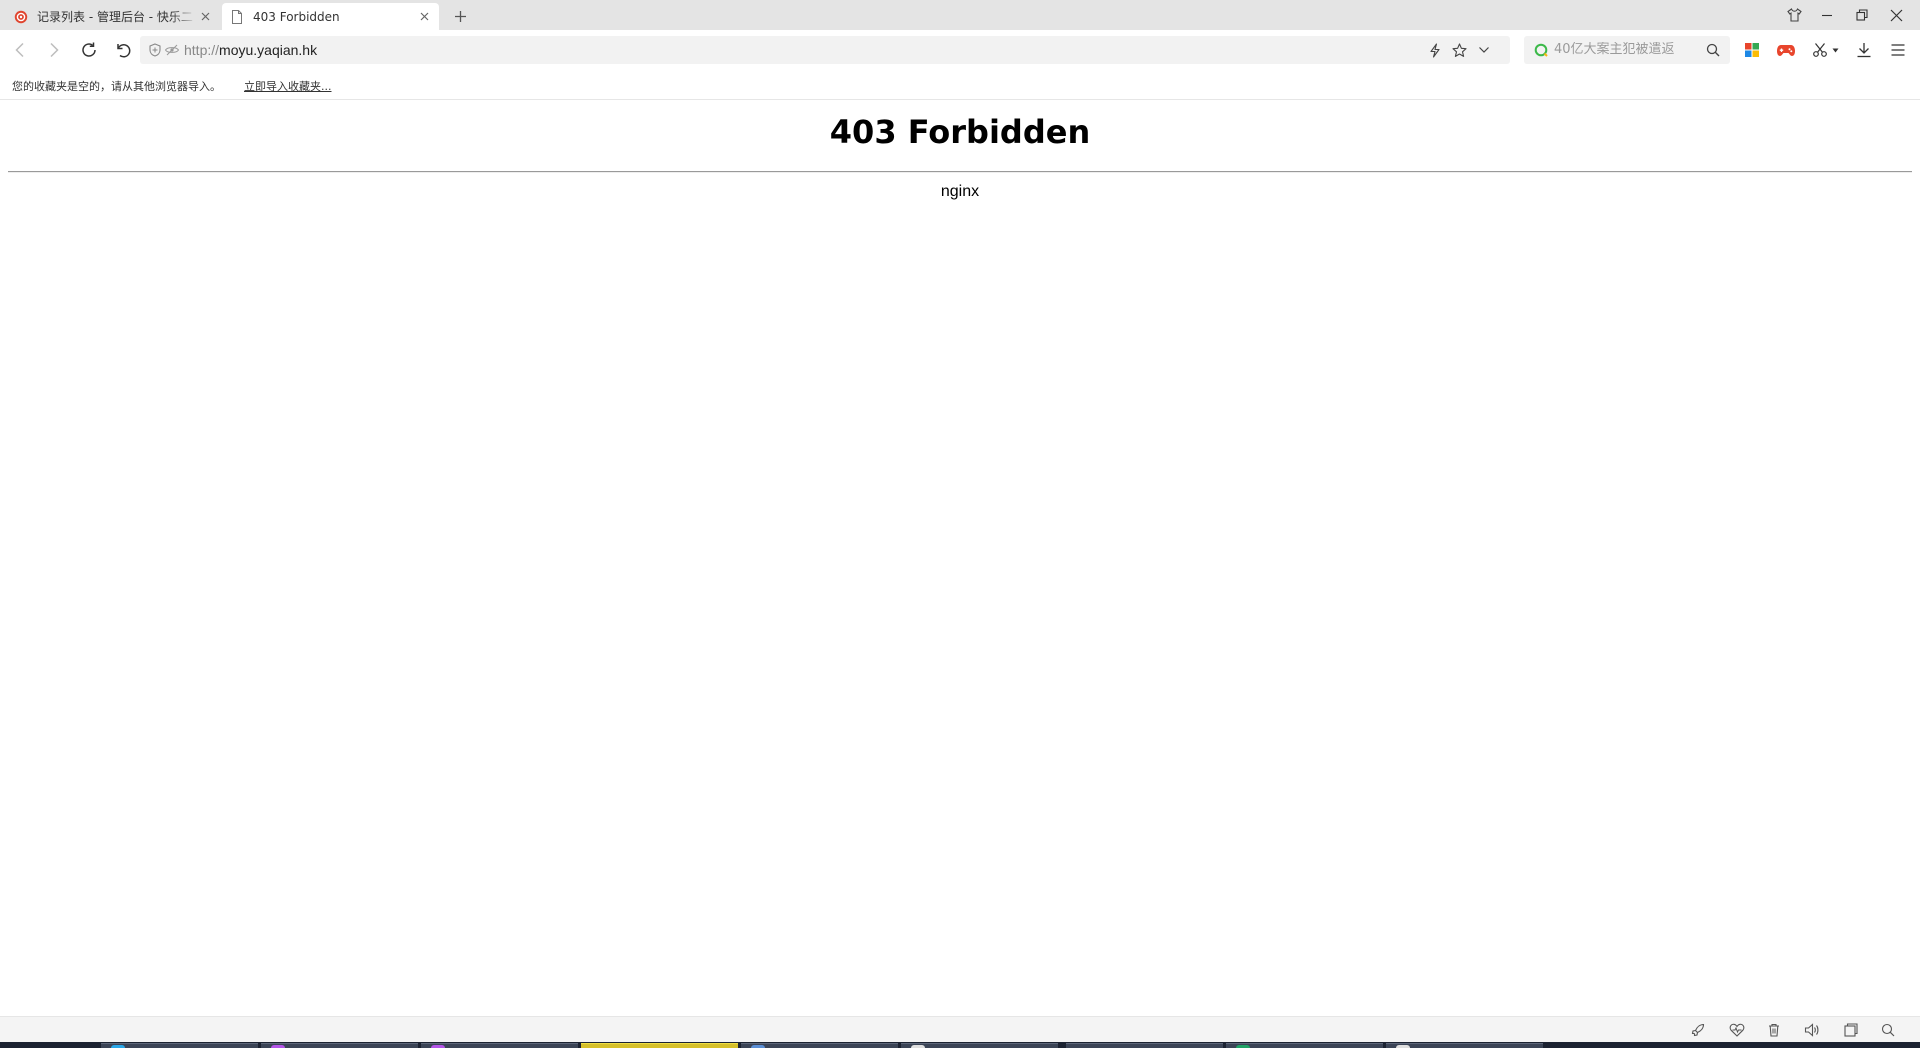 The height and width of the screenshot is (1048, 1920). I want to click on tab-strip: 记录列表 - 管理后台 - 快乐二 403 Forbidden, so click(960, 15).